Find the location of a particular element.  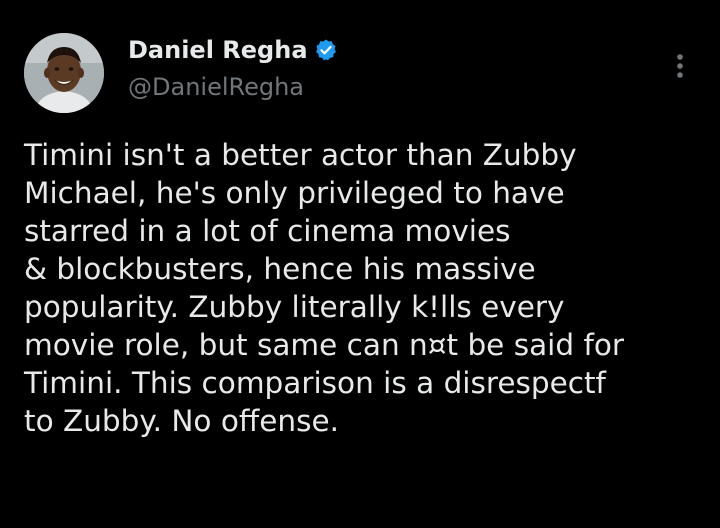

more-options-button is located at coordinates (680, 66).